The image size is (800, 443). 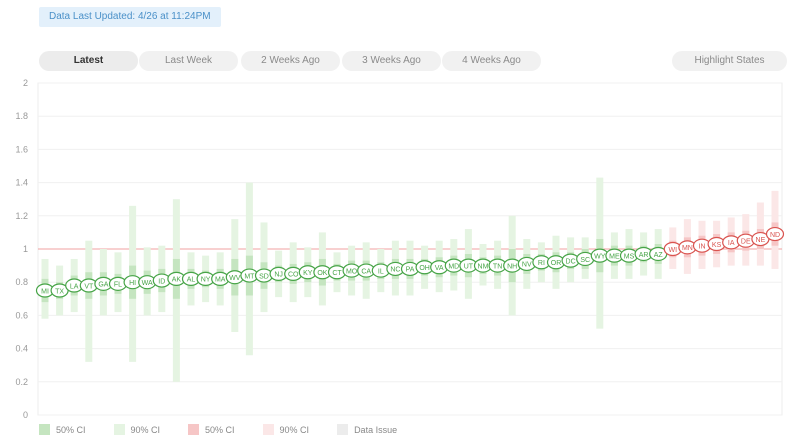 What do you see at coordinates (59, 291) in the screenshot?
I see `state-label: TX` at bounding box center [59, 291].